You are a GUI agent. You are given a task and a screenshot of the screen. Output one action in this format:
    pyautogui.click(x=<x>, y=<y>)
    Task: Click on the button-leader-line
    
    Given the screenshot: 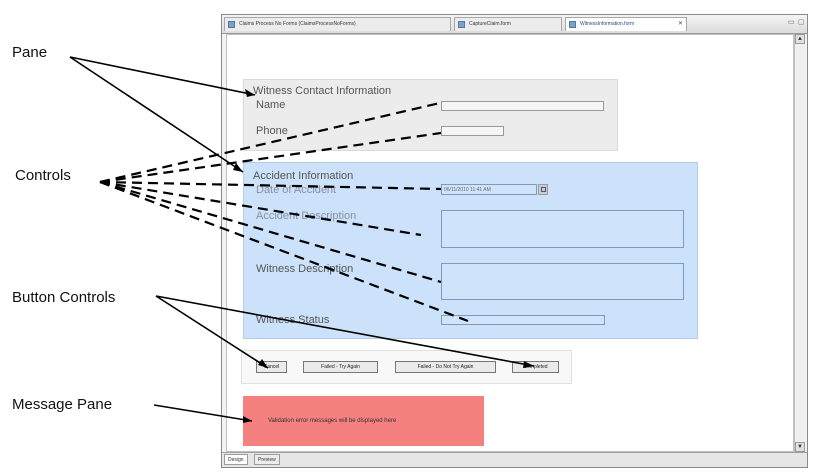 What is the action you would take?
    pyautogui.click(x=345, y=331)
    